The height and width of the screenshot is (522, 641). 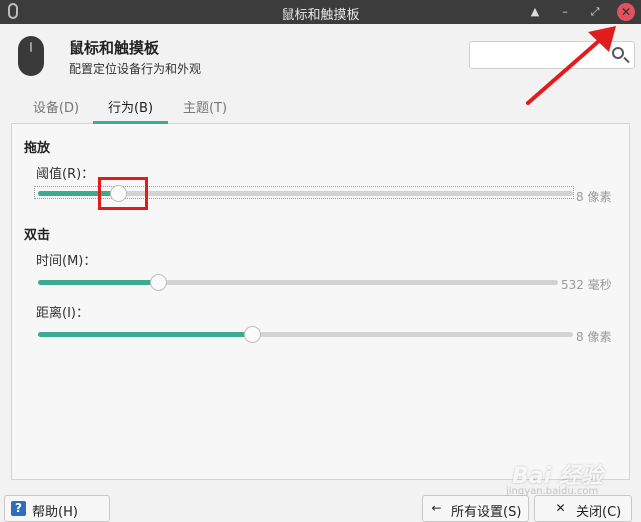 What do you see at coordinates (18, 508) in the screenshot?
I see `help-icon: ?` at bounding box center [18, 508].